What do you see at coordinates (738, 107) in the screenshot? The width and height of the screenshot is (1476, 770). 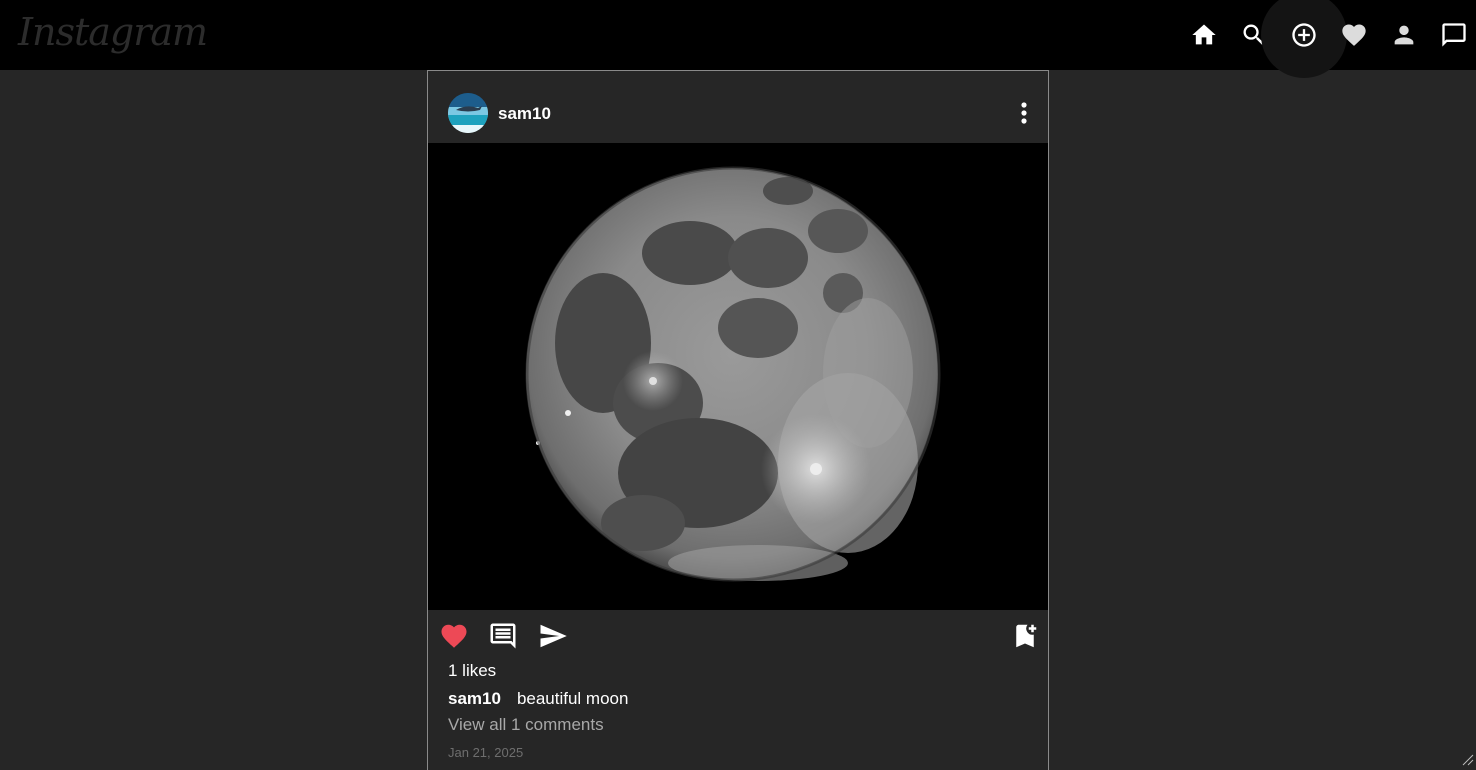 I see `post-header: sam10` at bounding box center [738, 107].